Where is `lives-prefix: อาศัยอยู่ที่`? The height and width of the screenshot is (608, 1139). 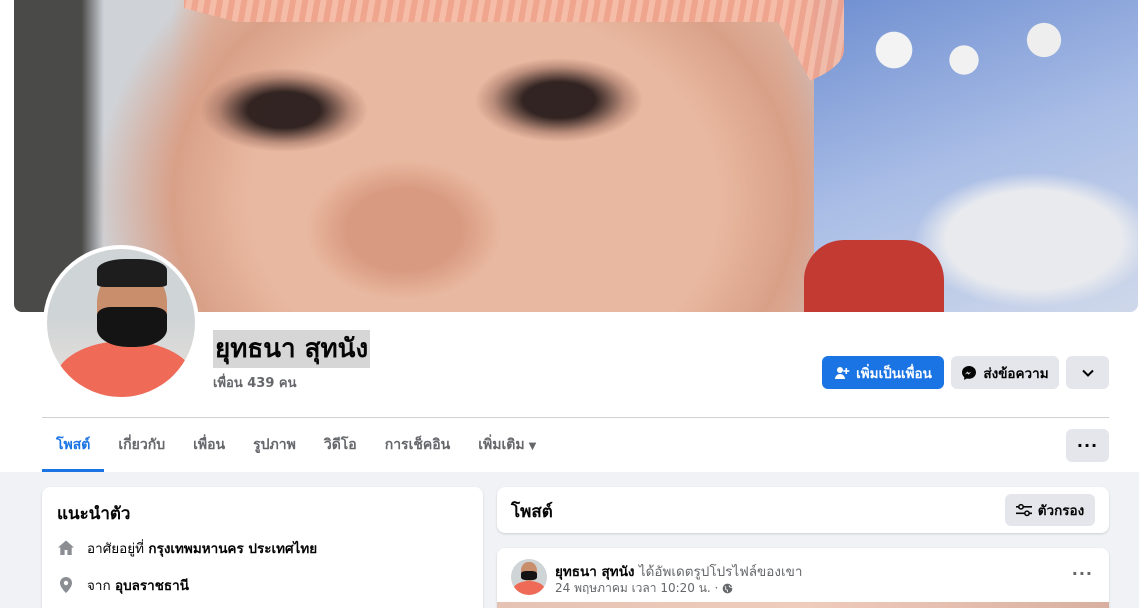 lives-prefix: อาศัยอยู่ที่ is located at coordinates (116, 549).